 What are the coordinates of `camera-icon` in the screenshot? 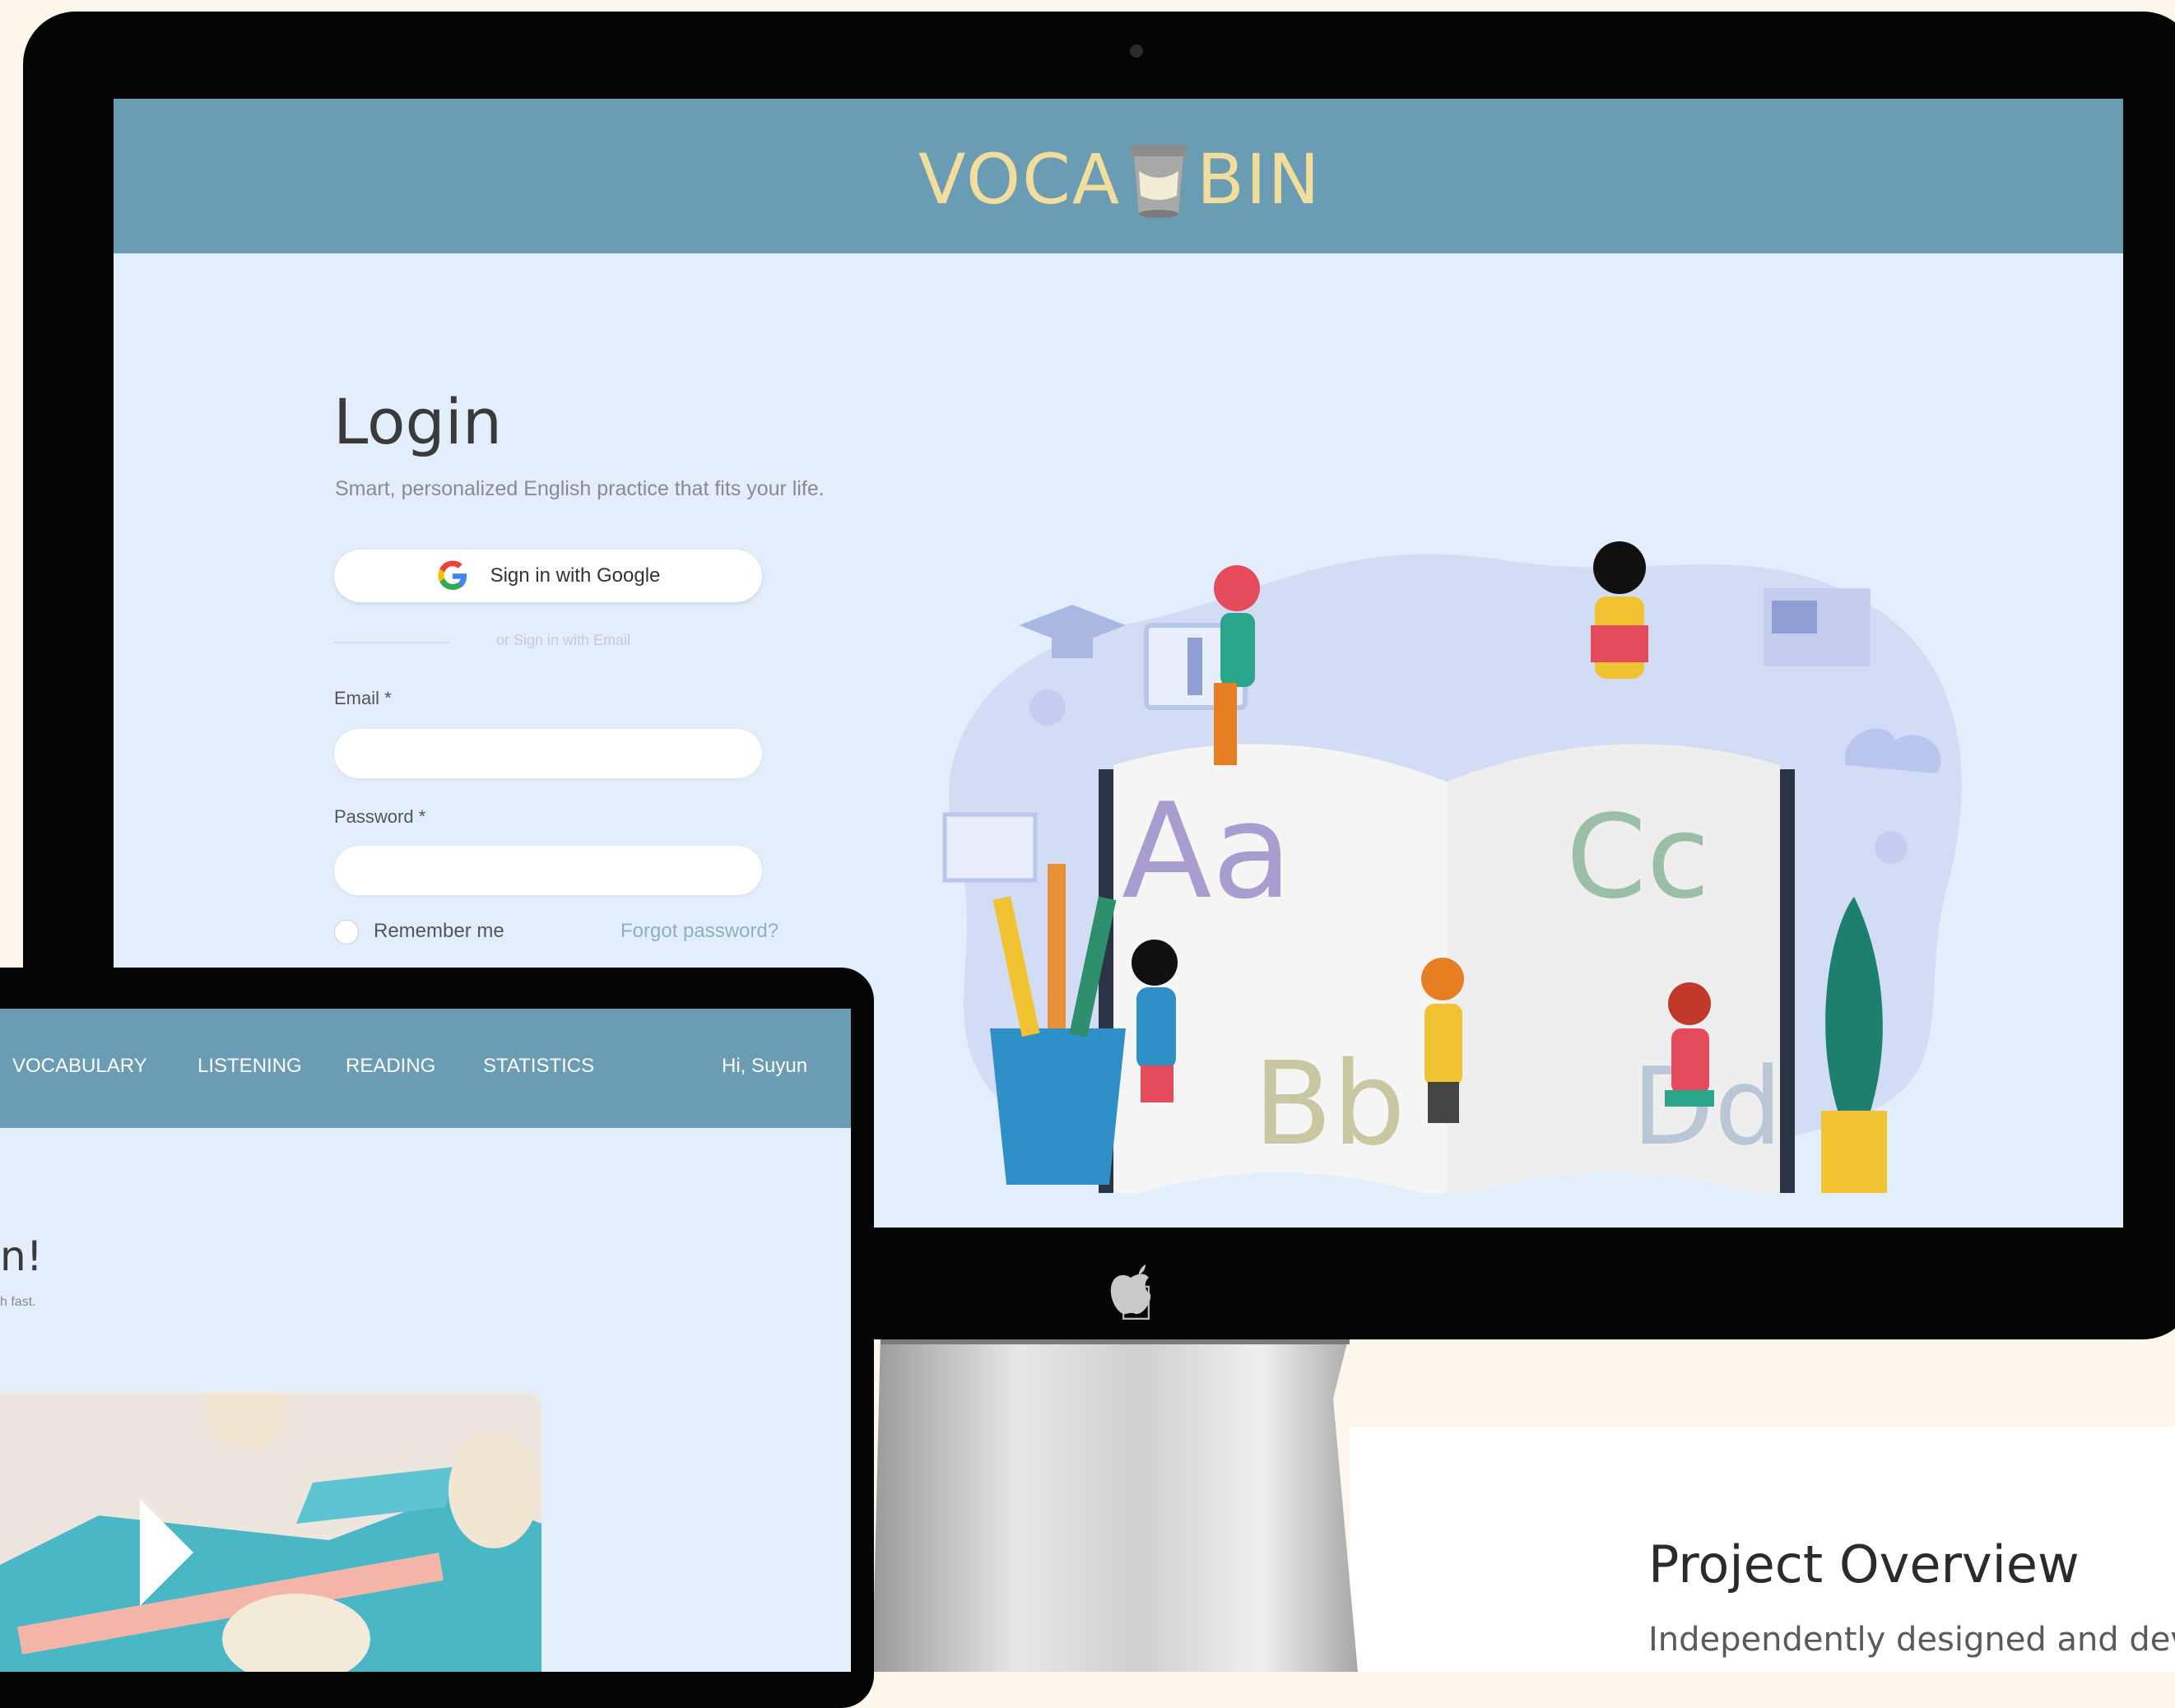 It's located at (1136, 51).